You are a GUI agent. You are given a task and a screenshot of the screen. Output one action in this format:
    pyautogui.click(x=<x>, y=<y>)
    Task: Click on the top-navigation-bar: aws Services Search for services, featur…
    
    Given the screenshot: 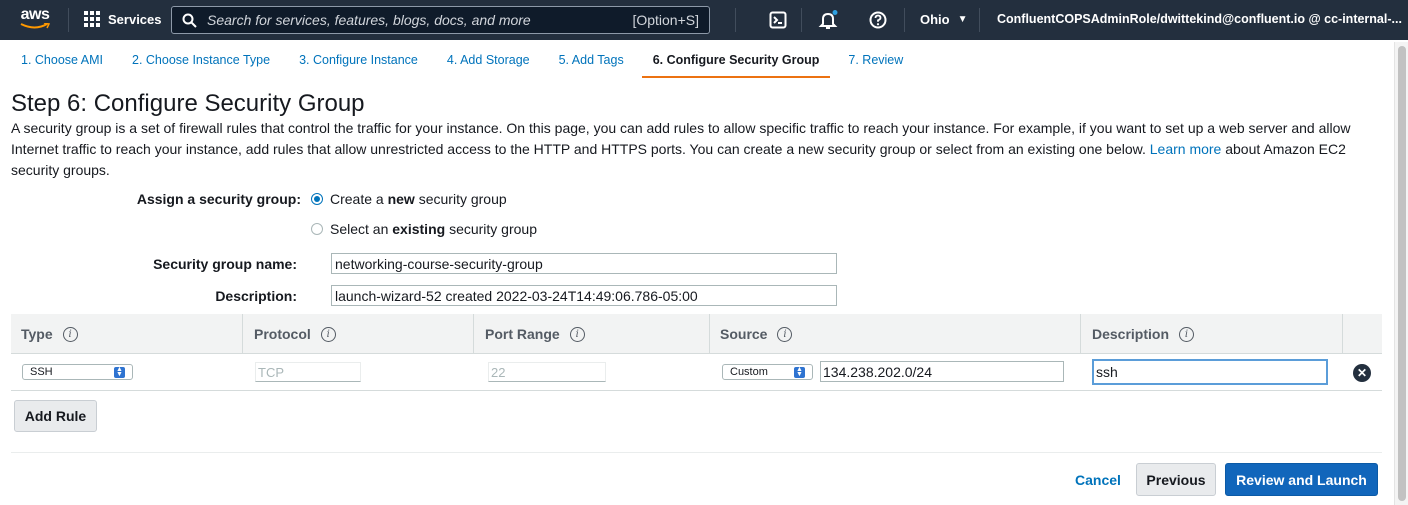 What is the action you would take?
    pyautogui.click(x=704, y=20)
    